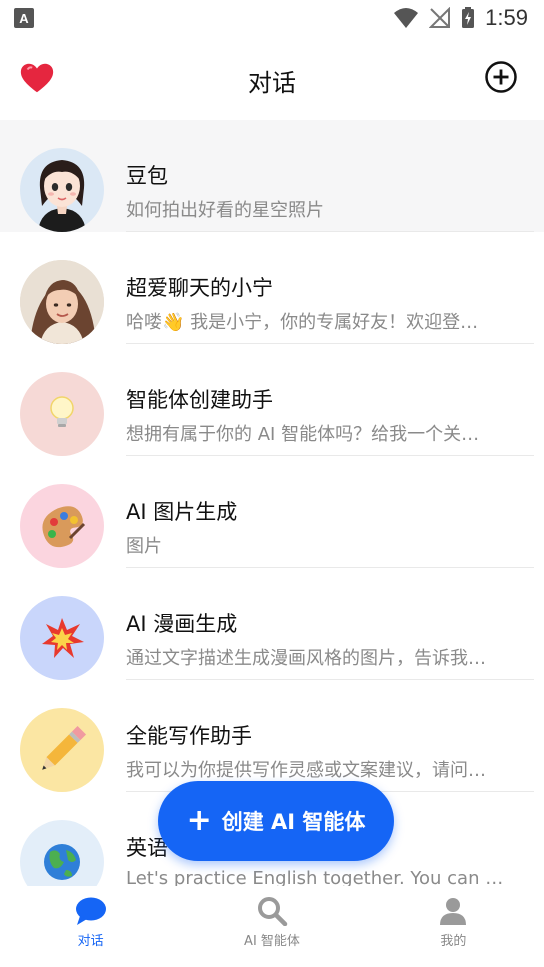 The width and height of the screenshot is (544, 967). What do you see at coordinates (147, 176) in the screenshot?
I see `conversation-name: 豆包` at bounding box center [147, 176].